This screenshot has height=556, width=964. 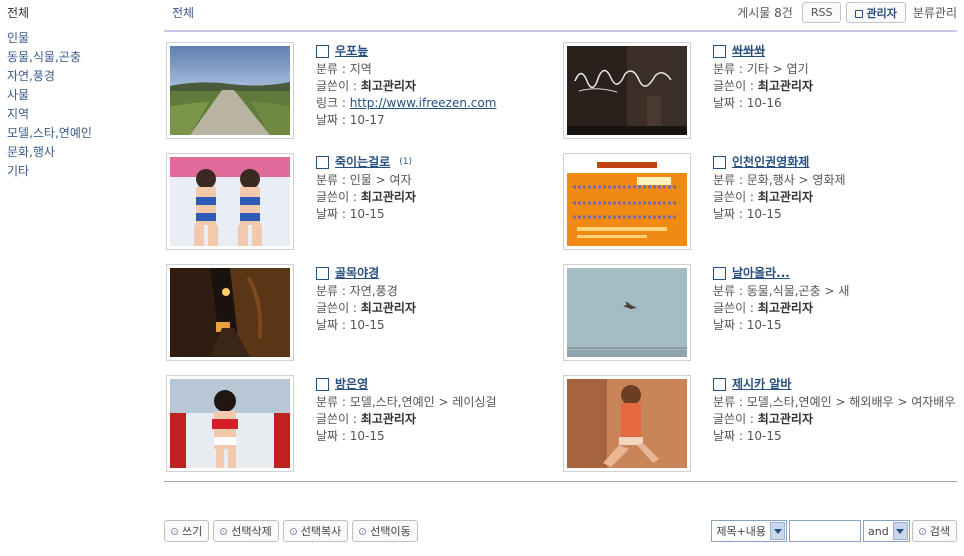 I want to click on search-input, so click(x=825, y=531).